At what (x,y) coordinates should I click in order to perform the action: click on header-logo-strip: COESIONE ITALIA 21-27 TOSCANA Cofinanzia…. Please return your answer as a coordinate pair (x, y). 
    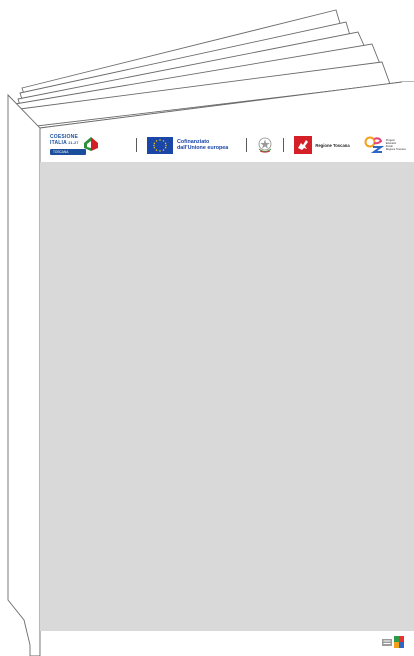
    Looking at the image, I should click on (227, 145).